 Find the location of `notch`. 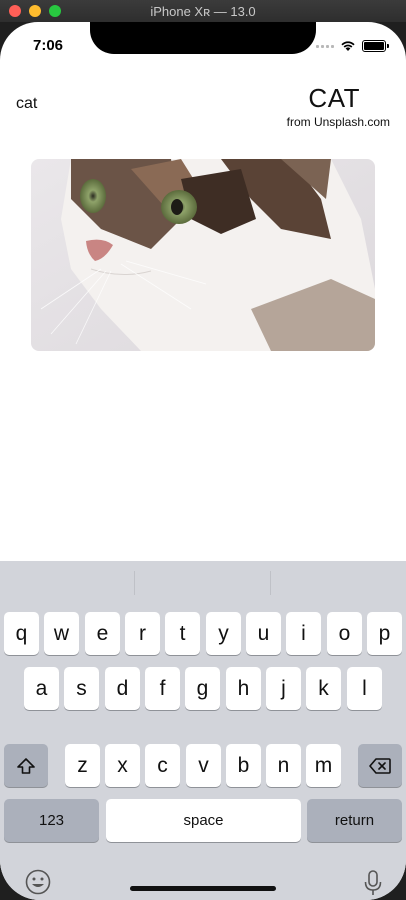

notch is located at coordinates (203, 38).